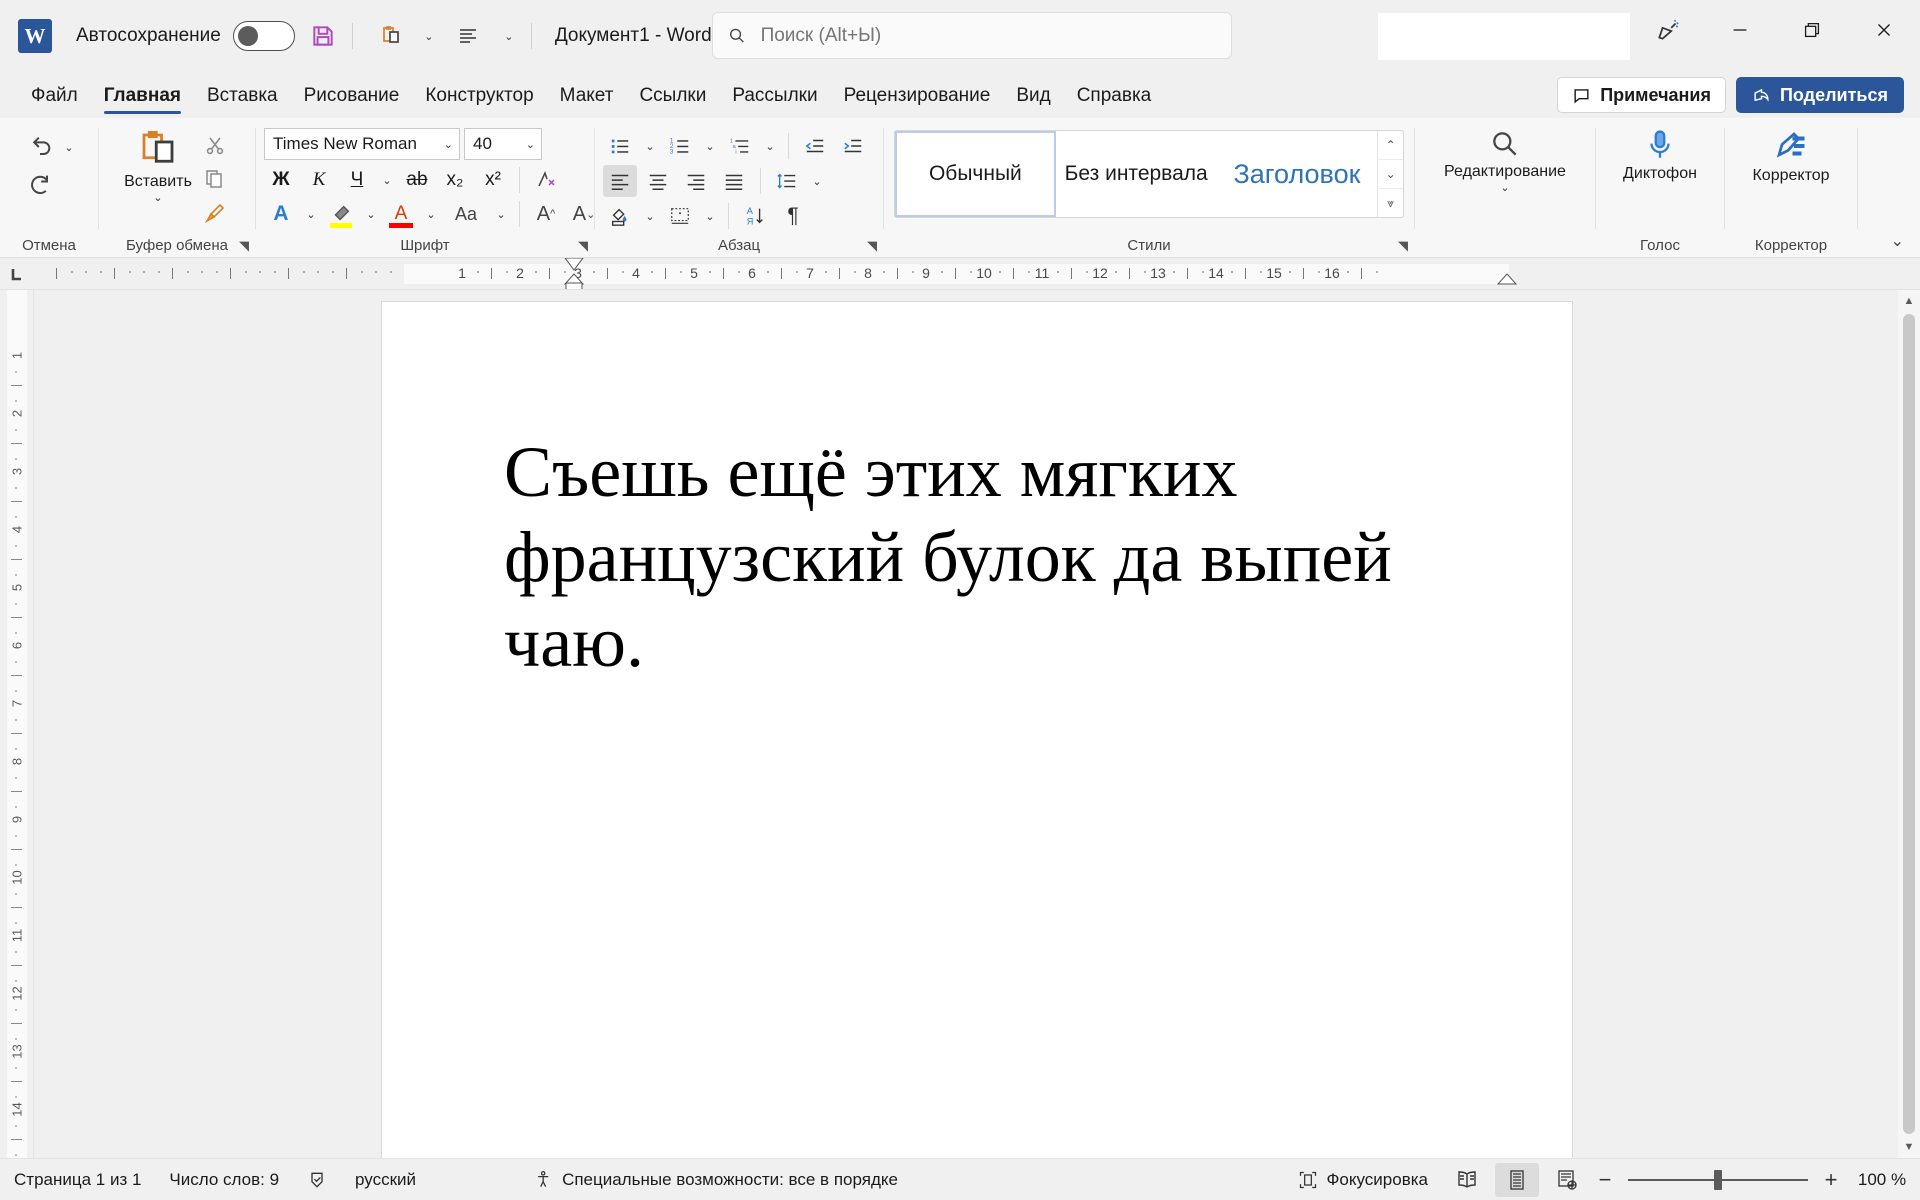  I want to click on zoom-slider, so click(1718, 1180).